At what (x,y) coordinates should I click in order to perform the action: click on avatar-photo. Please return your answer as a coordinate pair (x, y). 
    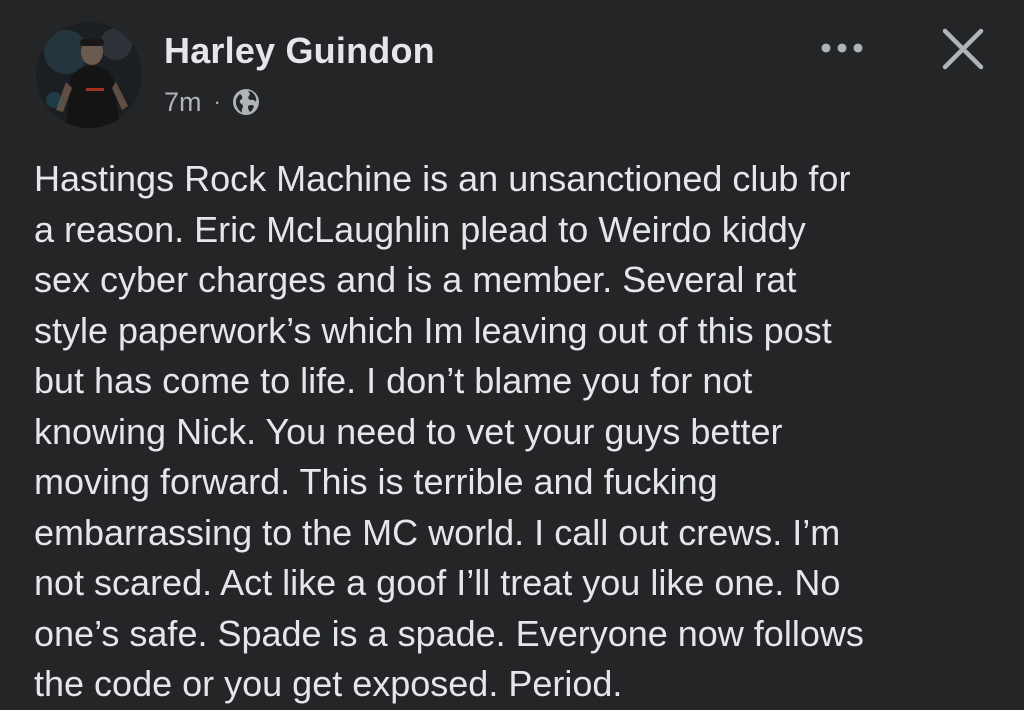
    Looking at the image, I should click on (89, 75).